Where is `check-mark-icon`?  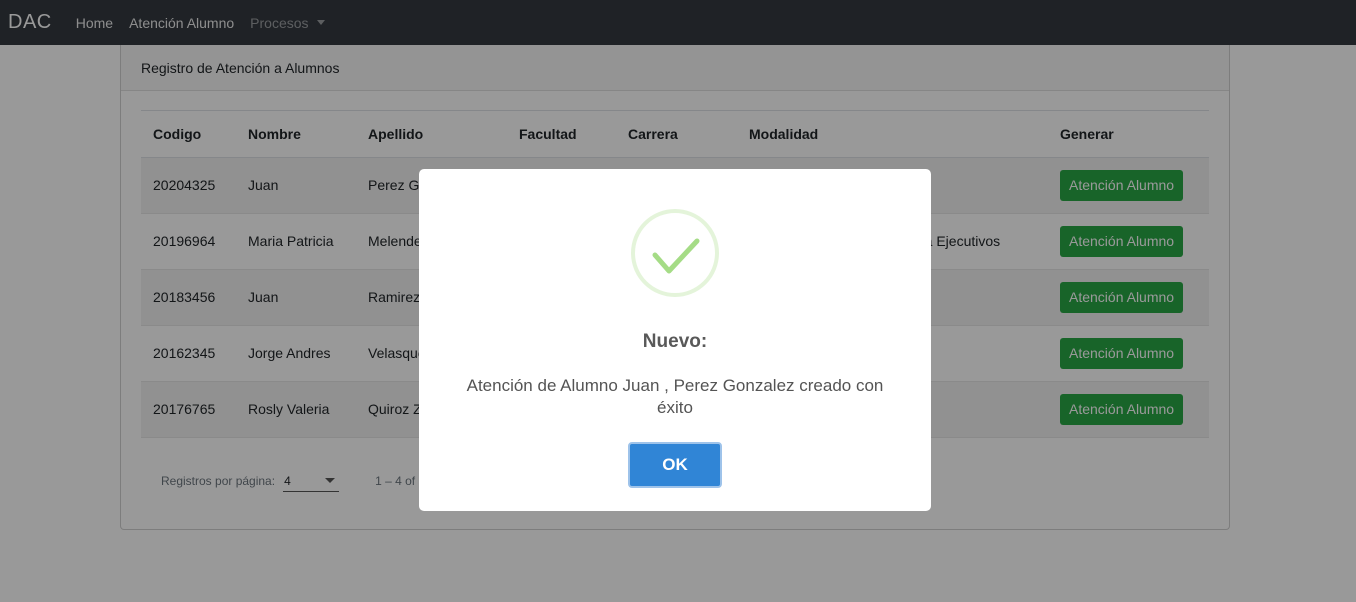 check-mark-icon is located at coordinates (676, 256).